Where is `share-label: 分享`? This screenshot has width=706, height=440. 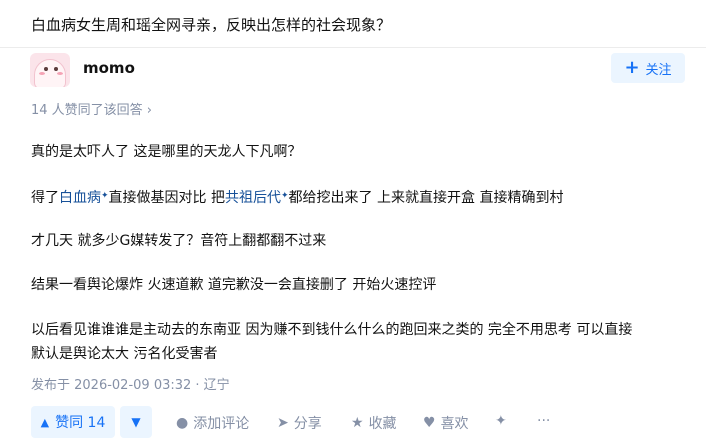 share-label: 分享 is located at coordinates (307, 424).